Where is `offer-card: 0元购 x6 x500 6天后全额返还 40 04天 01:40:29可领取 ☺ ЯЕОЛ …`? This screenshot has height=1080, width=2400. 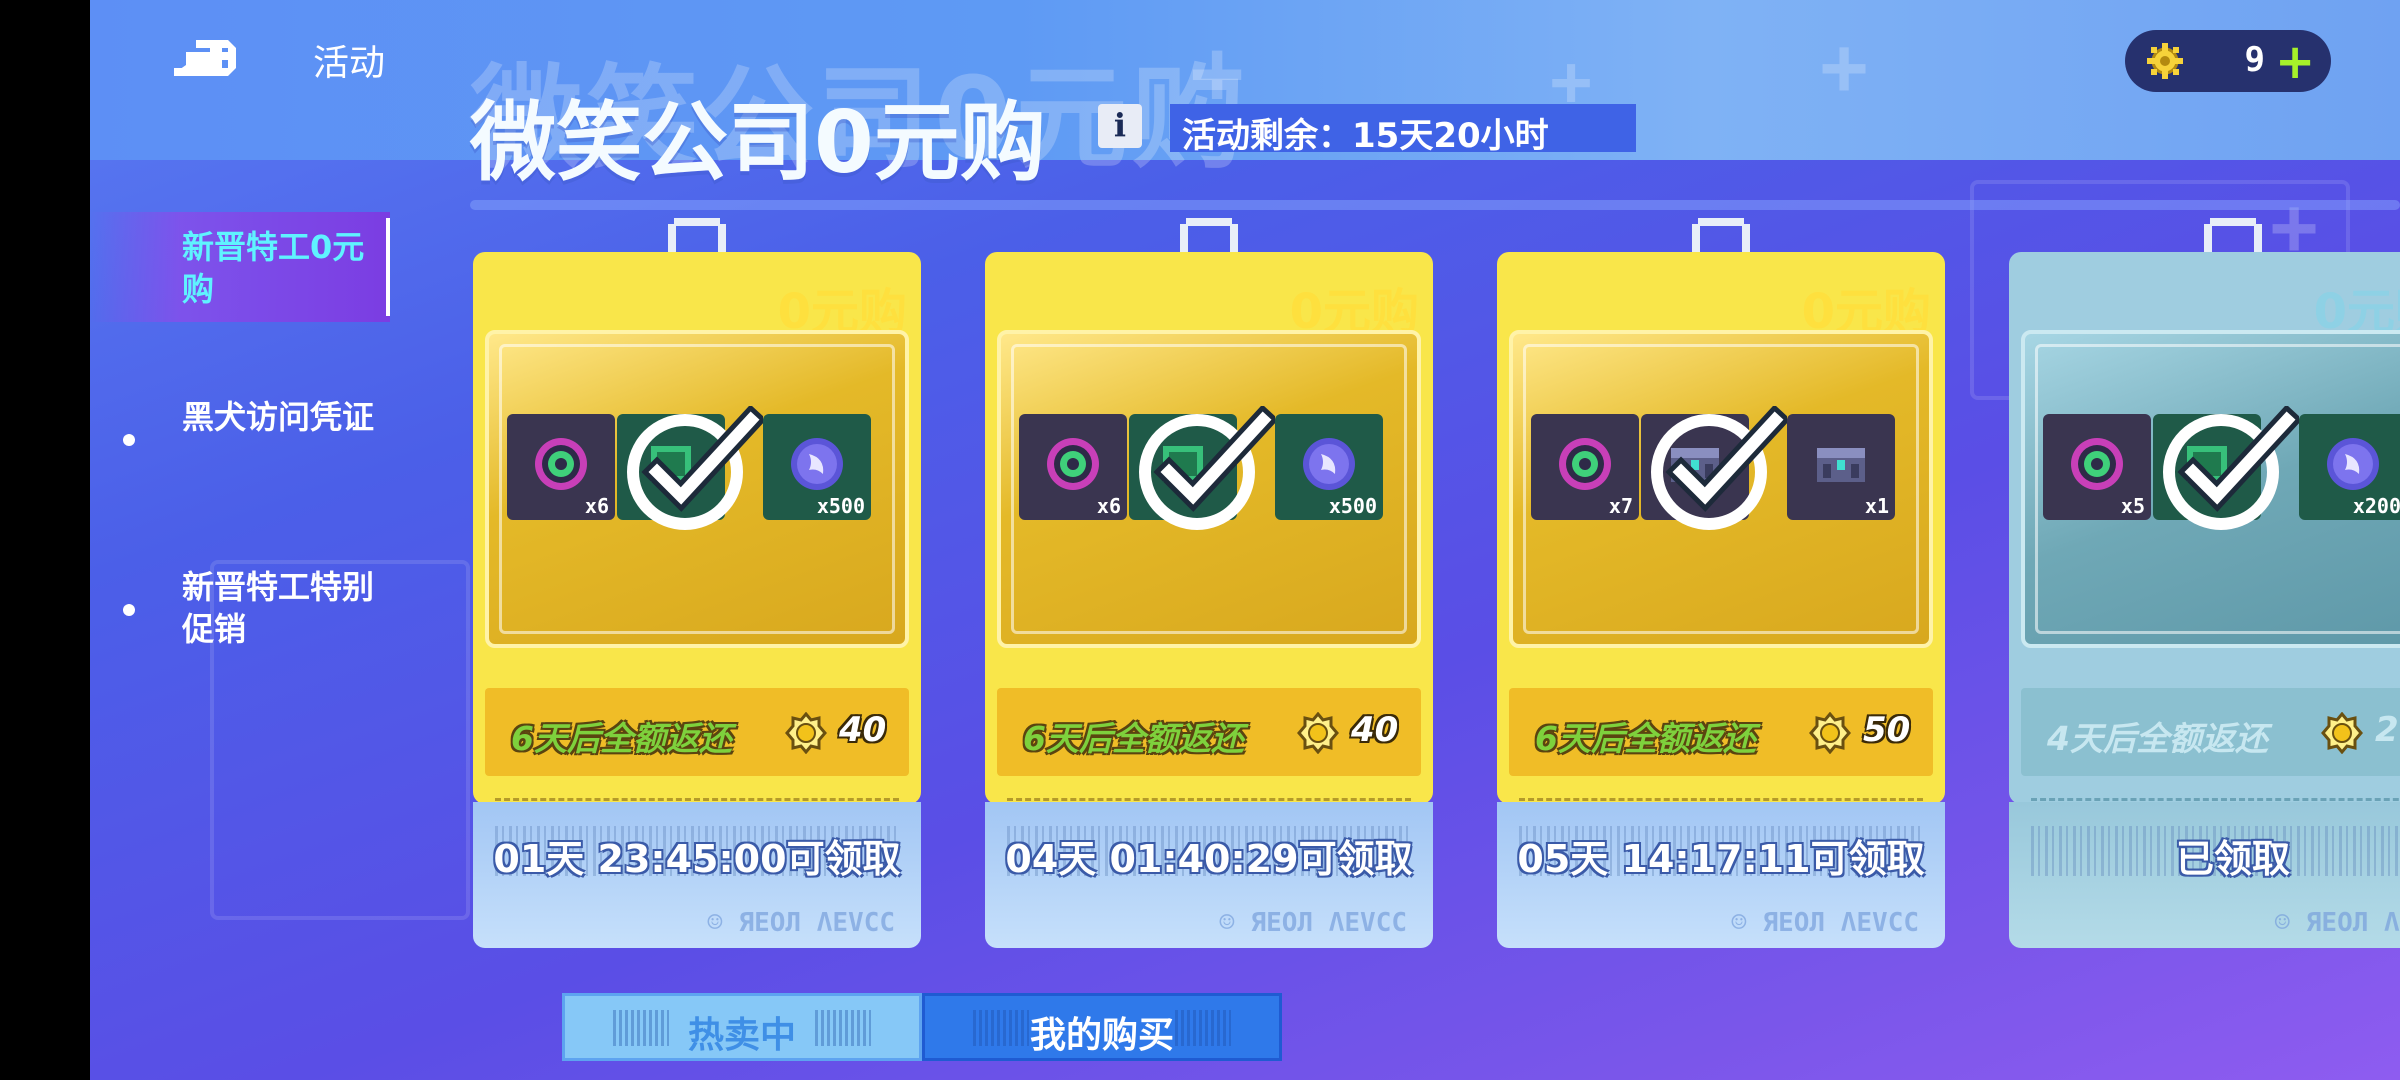 offer-card: 0元购 x6 x500 6天后全额返还 40 04天 01:40:29可领取 ☺ ЯЕОЛ … is located at coordinates (1209, 583).